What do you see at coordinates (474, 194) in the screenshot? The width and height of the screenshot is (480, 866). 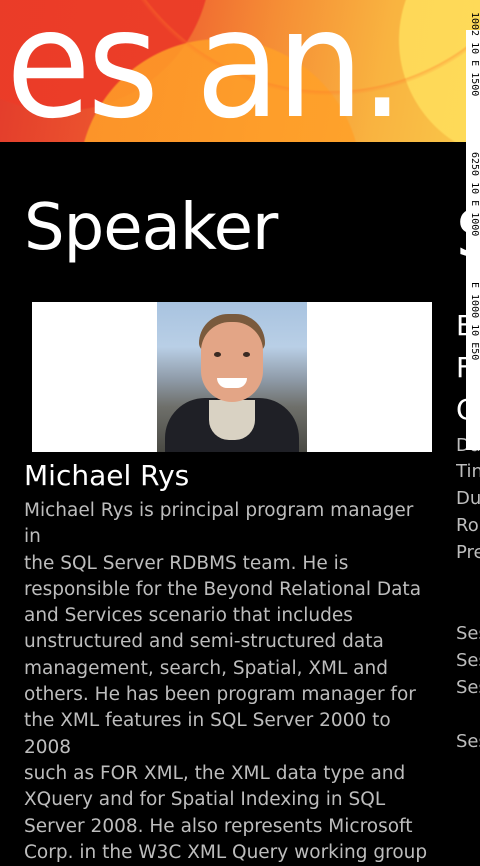 I see `counter-text: 6250 10 E 1000` at bounding box center [474, 194].